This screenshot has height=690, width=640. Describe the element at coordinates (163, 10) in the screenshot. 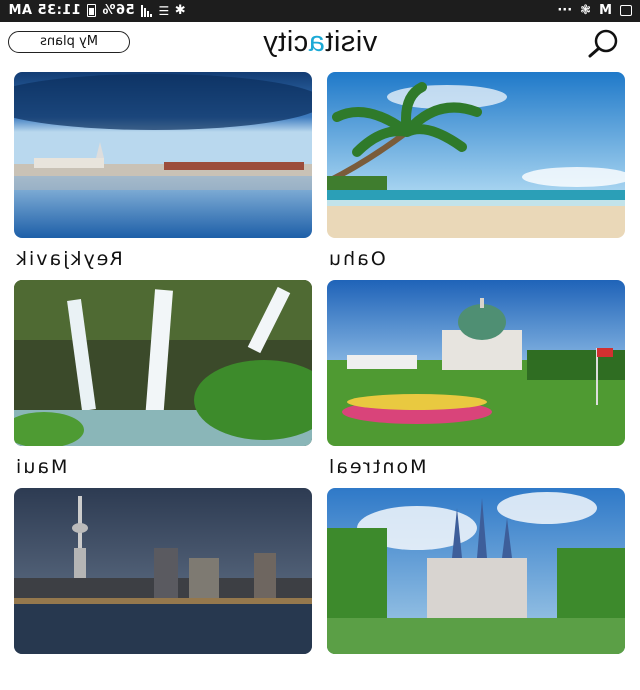

I see `wifi-icon: ☰` at that location.